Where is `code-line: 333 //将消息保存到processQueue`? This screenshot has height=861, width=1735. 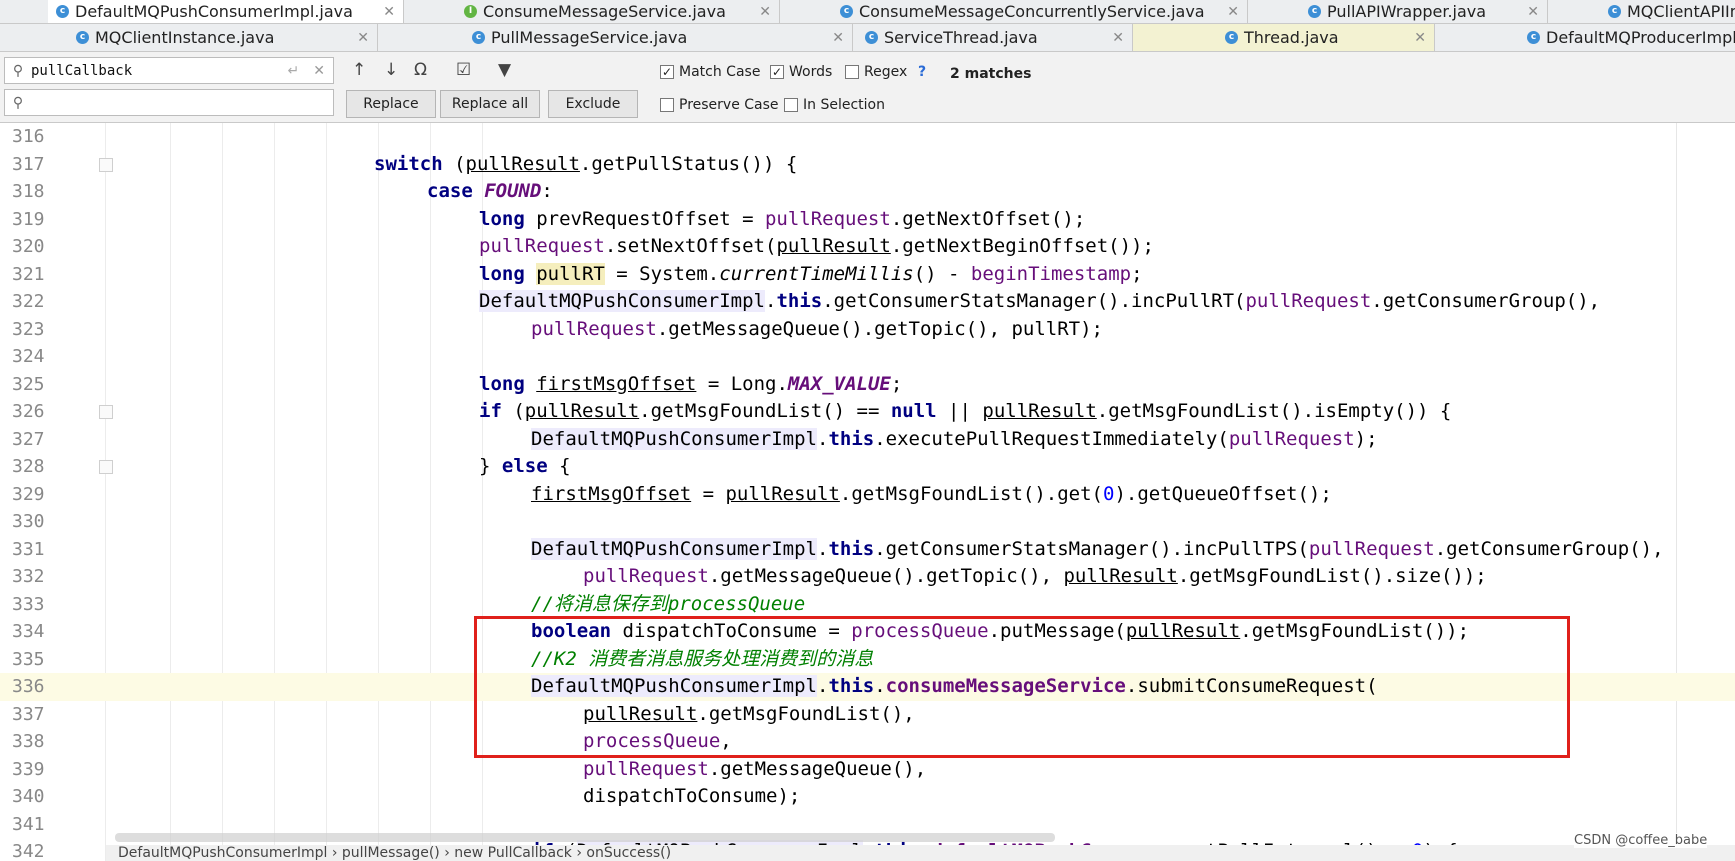 code-line: 333 //将消息保存到processQueue is located at coordinates (867, 605).